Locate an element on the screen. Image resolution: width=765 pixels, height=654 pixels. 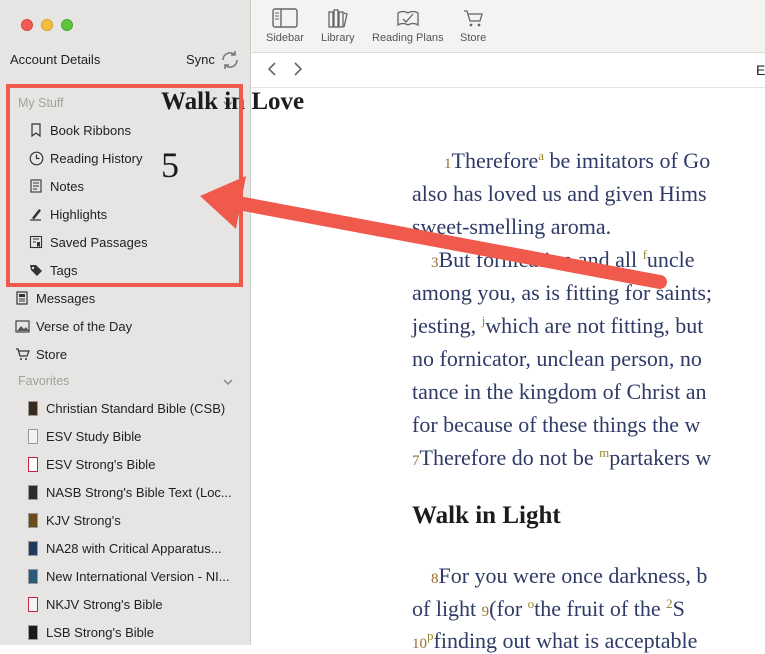
sidebar-item-verse-of-the-day: Verse of the Day is located at coordinates (129, 326).